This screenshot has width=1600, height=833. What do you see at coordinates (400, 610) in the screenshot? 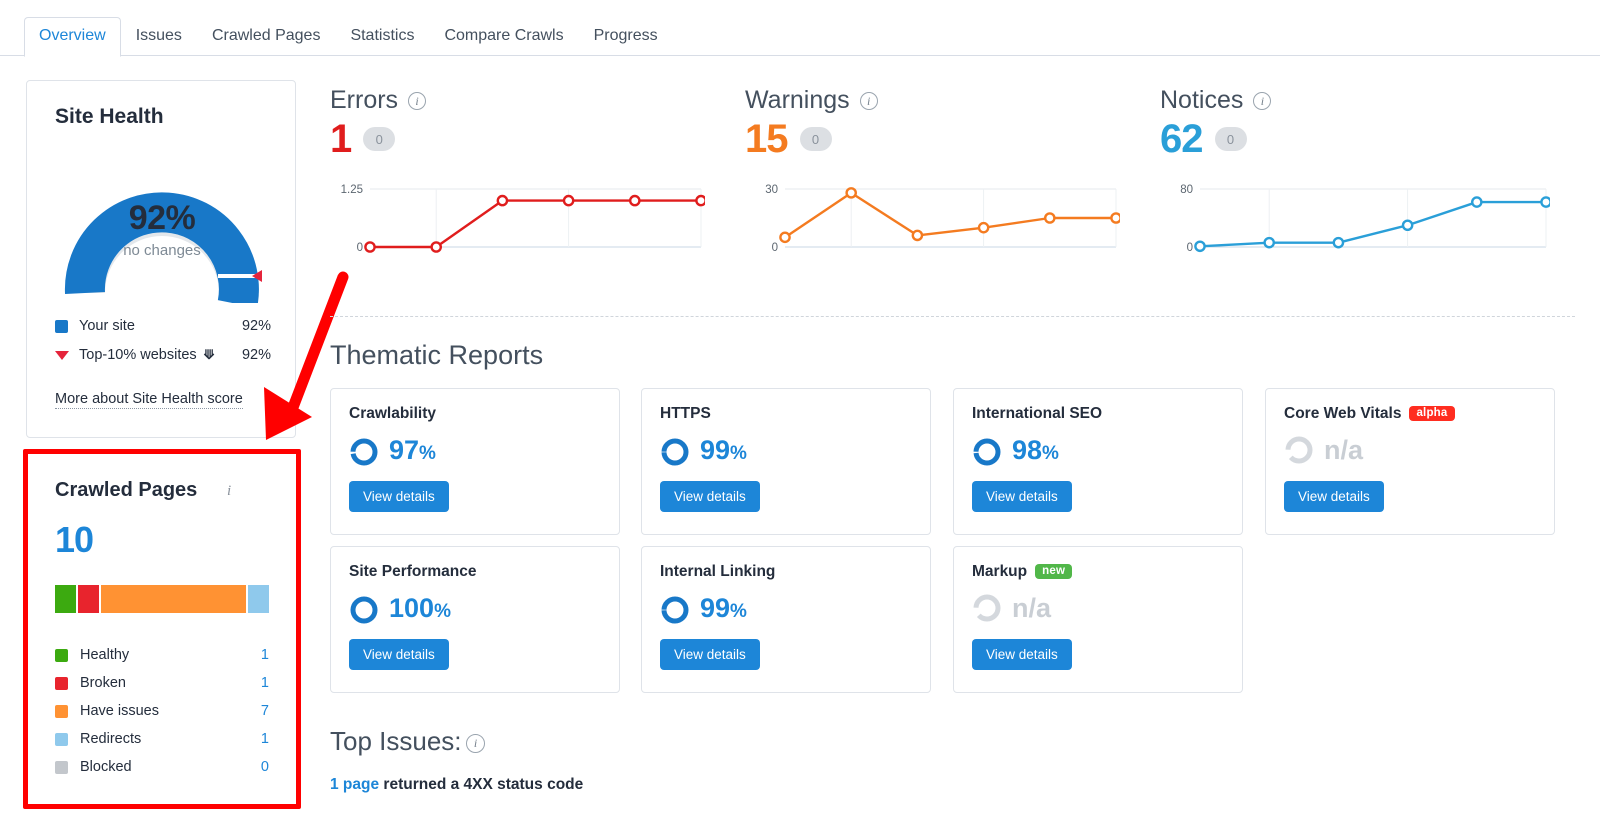
I see `thematic-card-metric: 100%` at bounding box center [400, 610].